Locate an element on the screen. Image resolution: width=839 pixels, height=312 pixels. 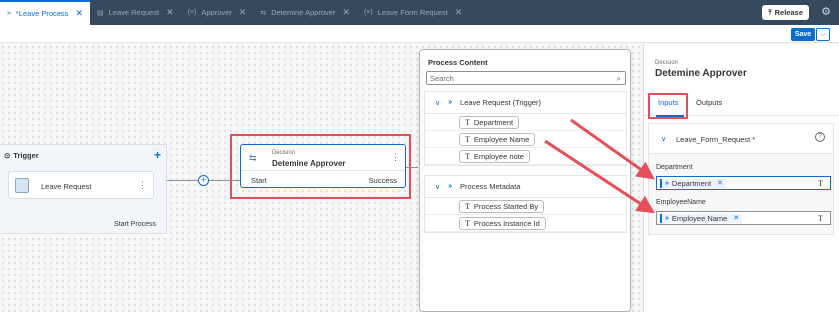
tab-label: Leave Form Request is located at coordinates (412, 12).